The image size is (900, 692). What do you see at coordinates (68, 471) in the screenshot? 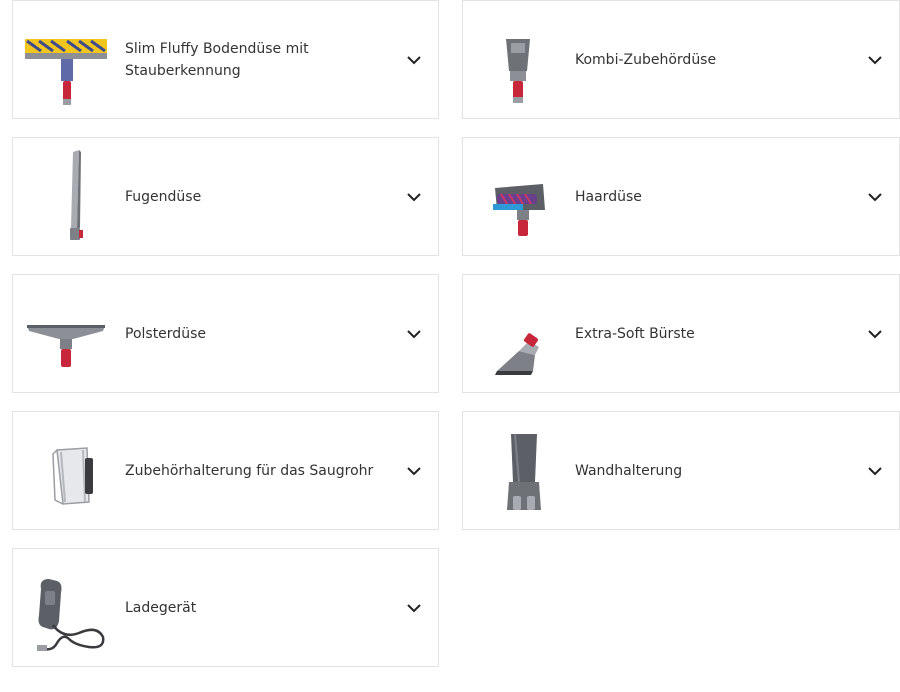
I see `accessory-clip-icon` at bounding box center [68, 471].